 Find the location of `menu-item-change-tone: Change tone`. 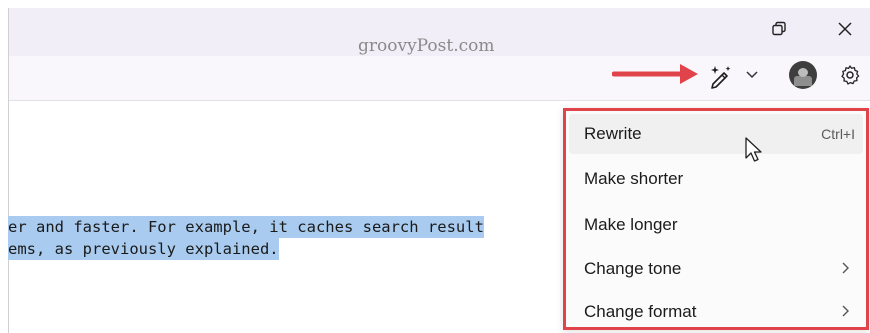

menu-item-change-tone: Change tone is located at coordinates (716, 269).